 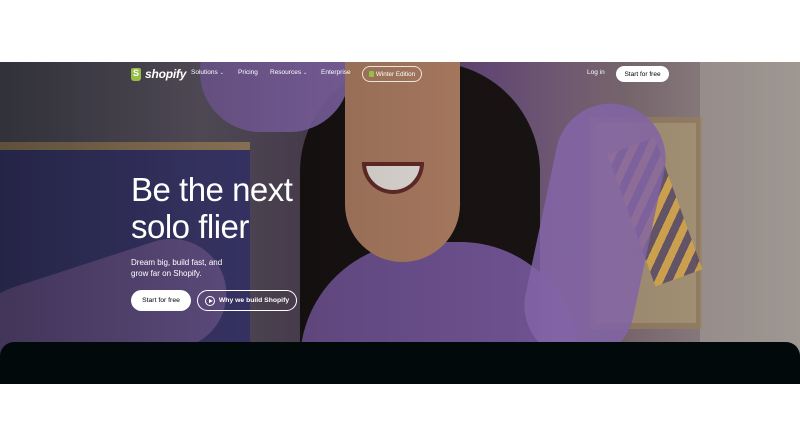 What do you see at coordinates (209, 300) in the screenshot?
I see `play-circle-icon` at bounding box center [209, 300].